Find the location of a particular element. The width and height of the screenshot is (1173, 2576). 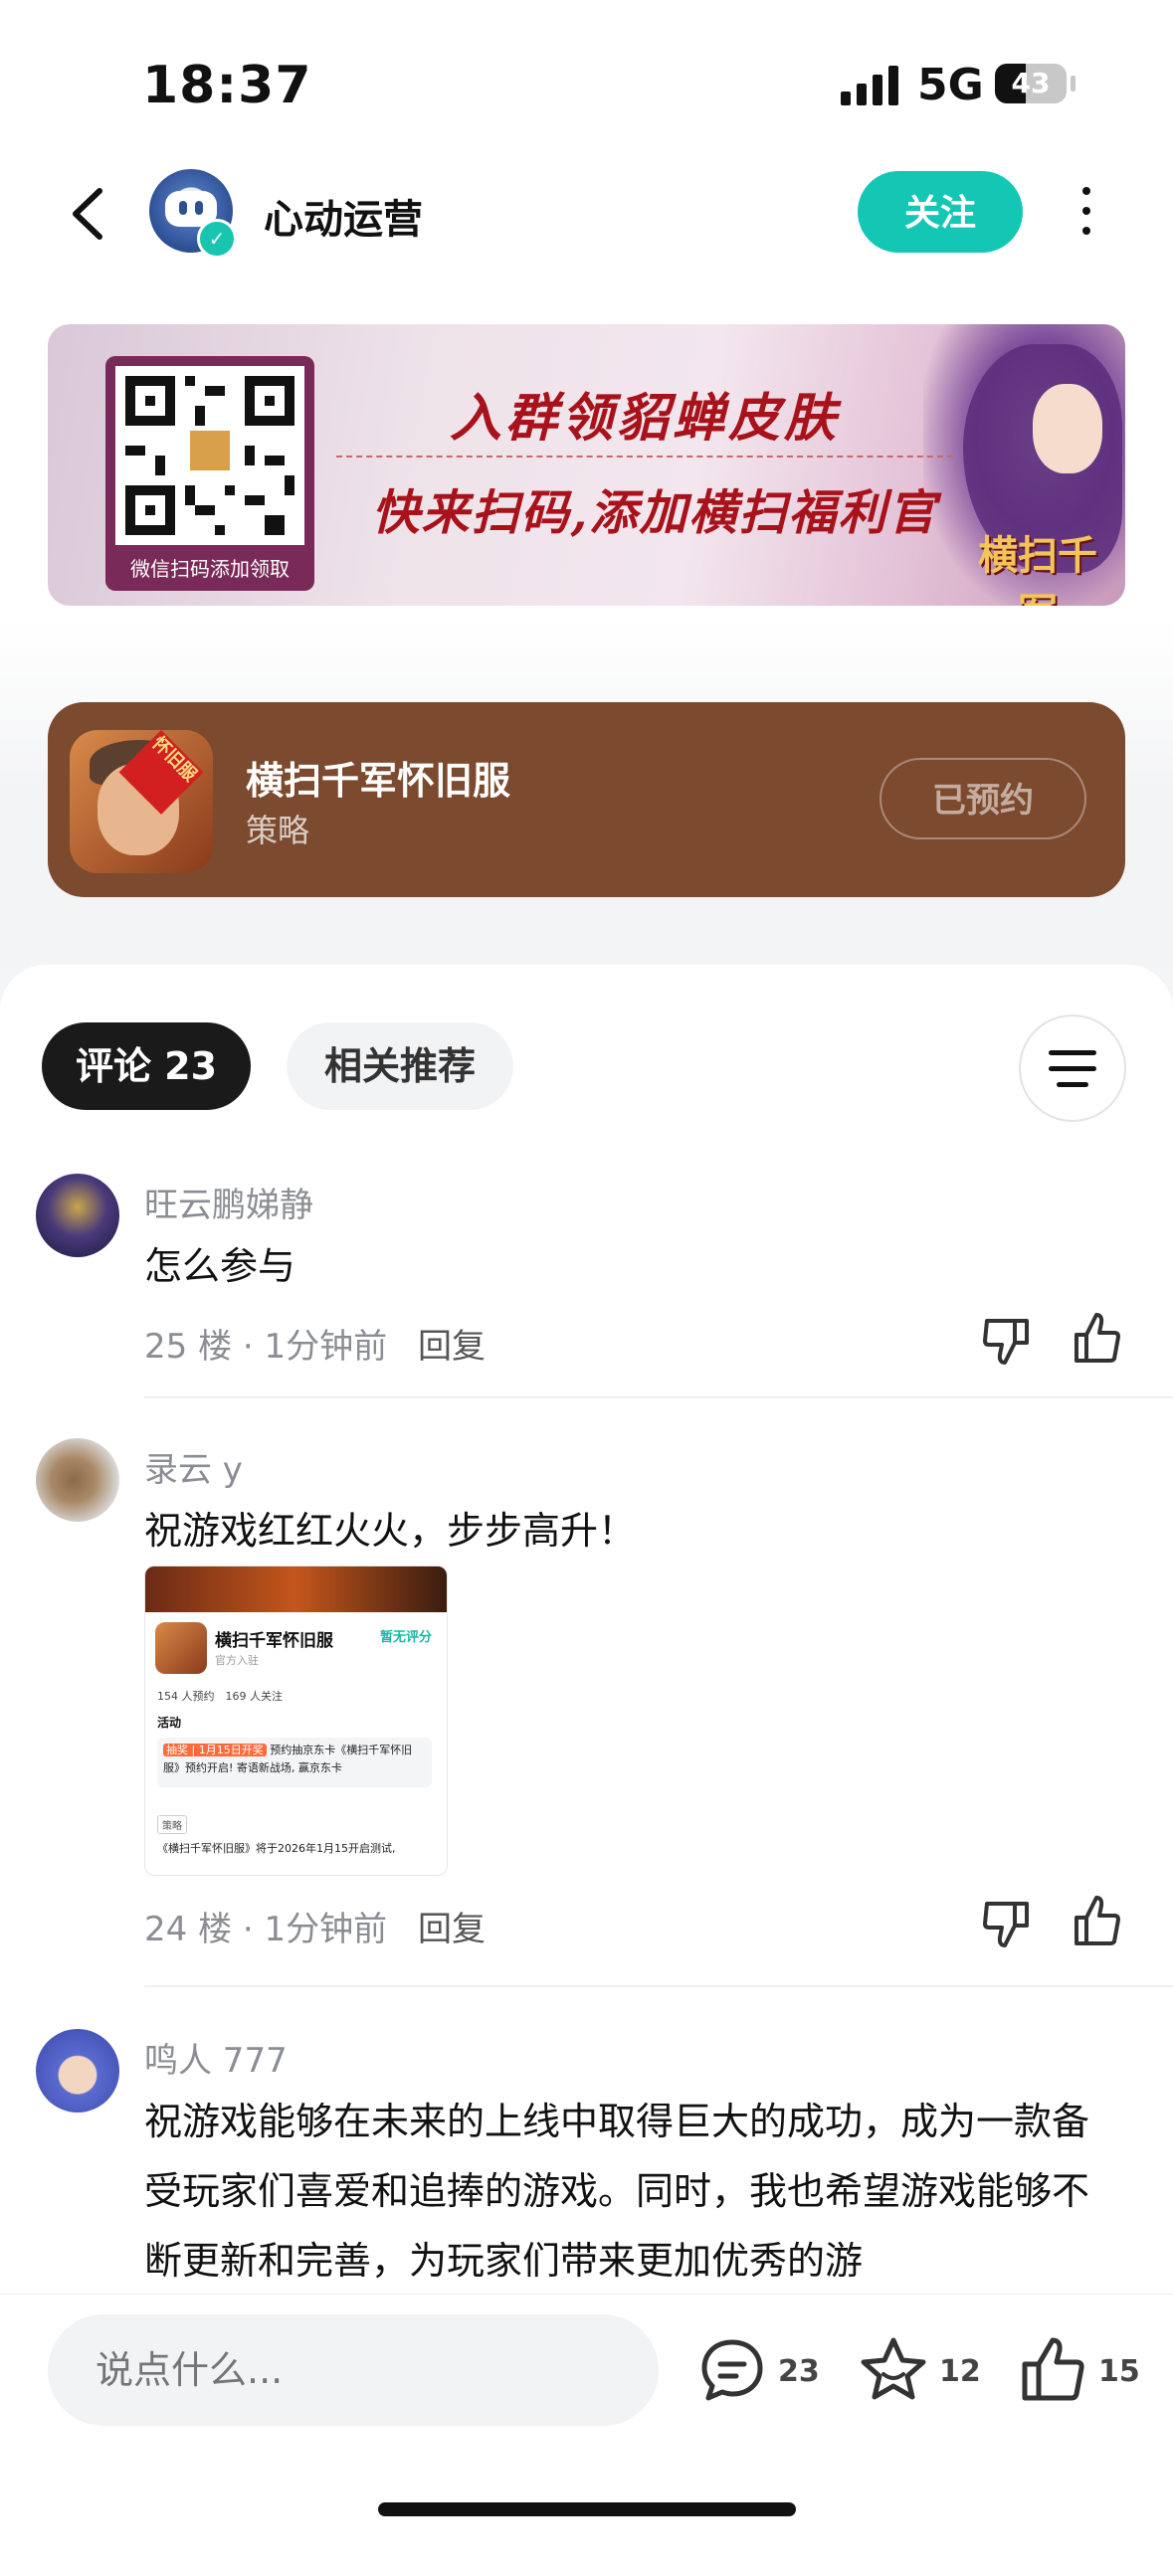

network-type: 5G is located at coordinates (950, 85).